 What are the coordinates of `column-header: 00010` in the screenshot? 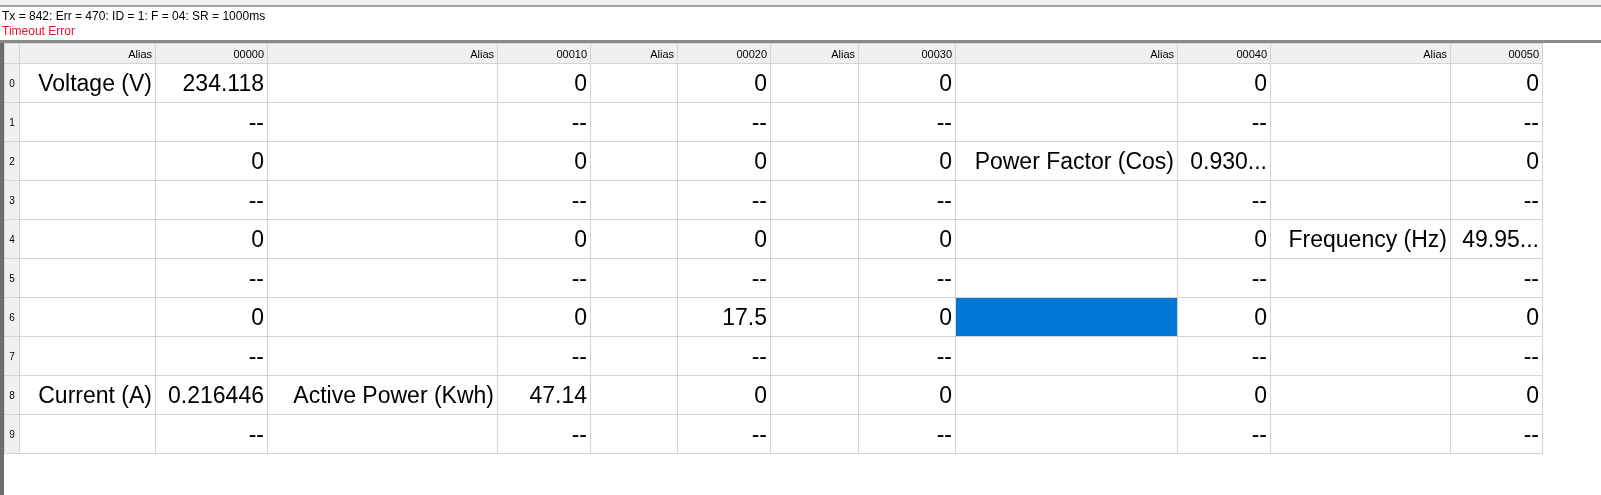 It's located at (544, 53).